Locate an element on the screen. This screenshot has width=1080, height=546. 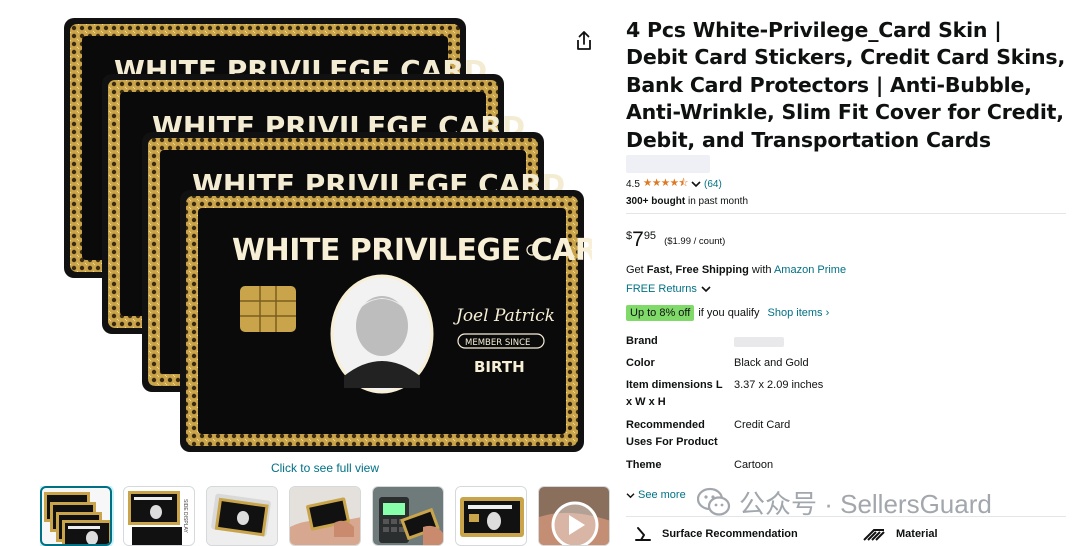
wechat-icon is located at coordinates (714, 501).